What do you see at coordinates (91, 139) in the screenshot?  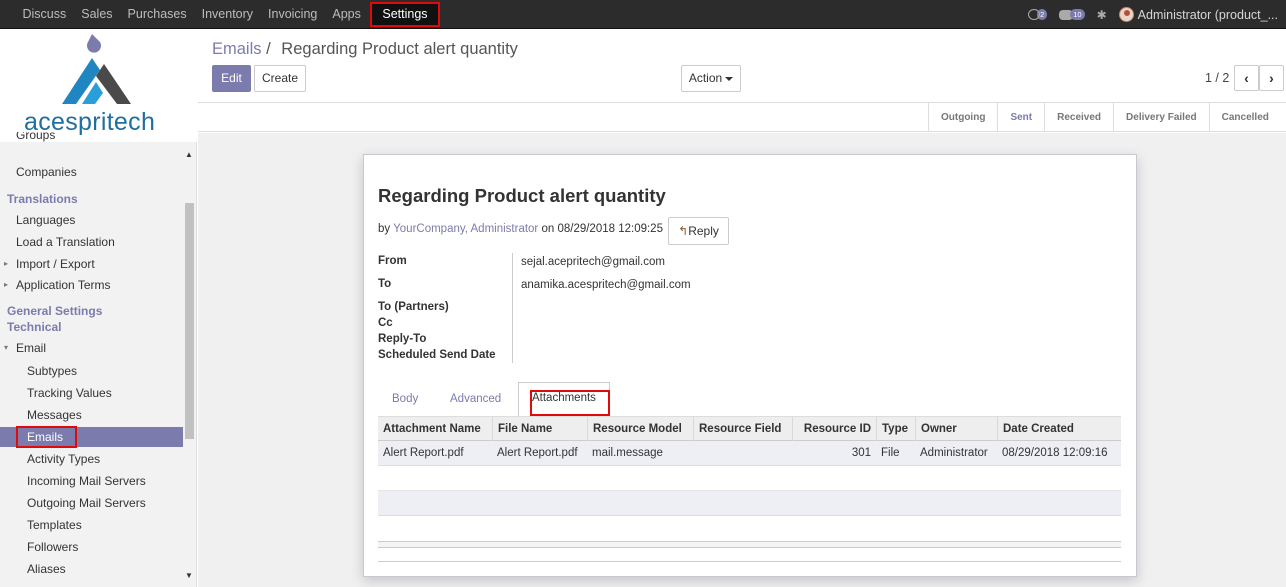 I see `sidebar-item-groups: Groups` at bounding box center [91, 139].